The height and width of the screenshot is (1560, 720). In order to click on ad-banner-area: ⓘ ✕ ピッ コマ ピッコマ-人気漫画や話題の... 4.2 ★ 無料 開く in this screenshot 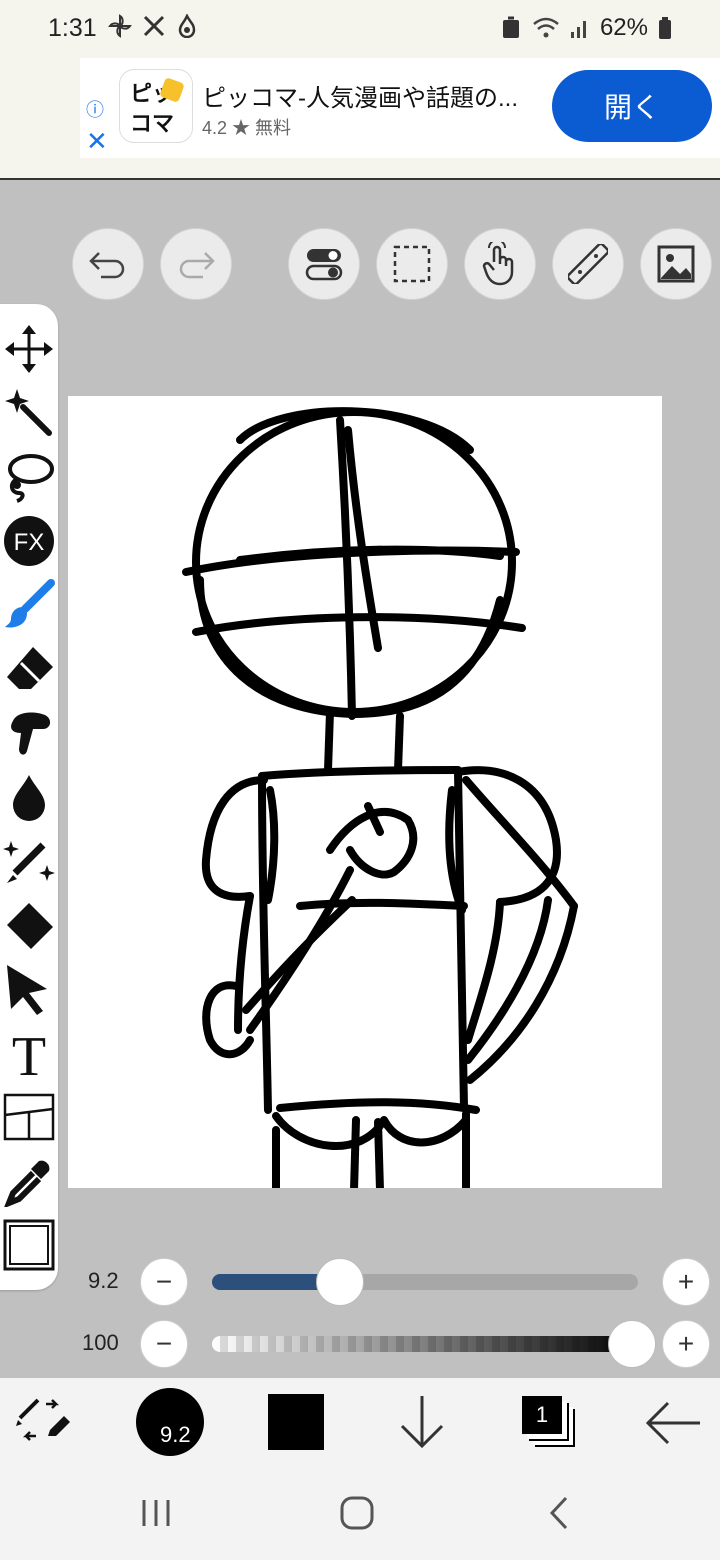, I will do `click(360, 119)`.